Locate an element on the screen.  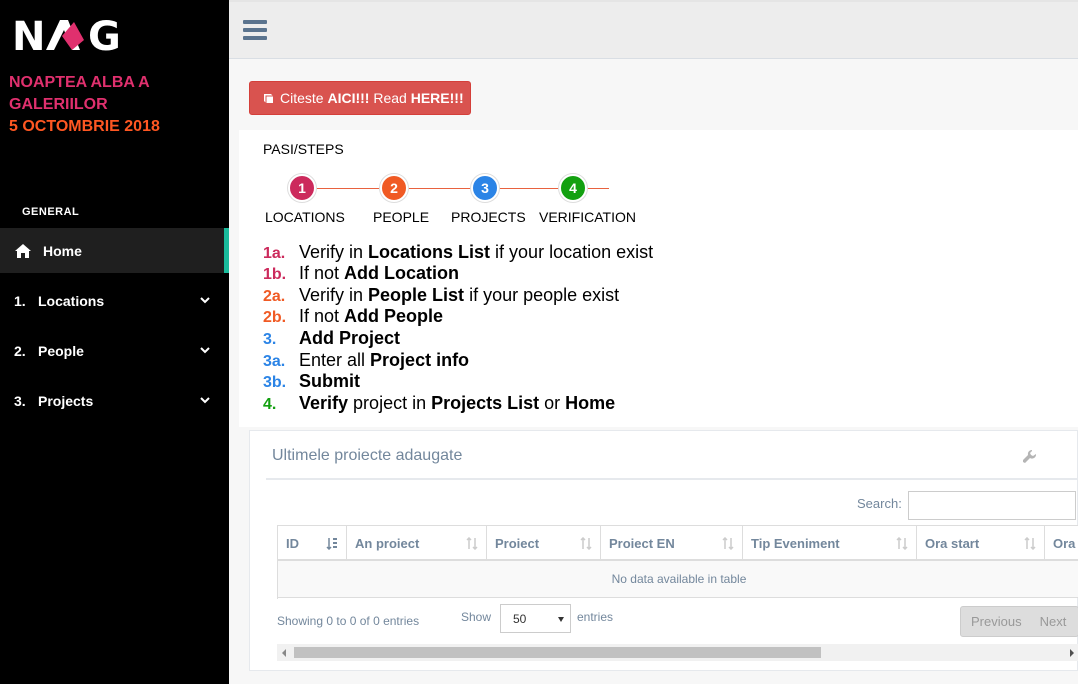
column-header-id: ID is located at coordinates (312, 543).